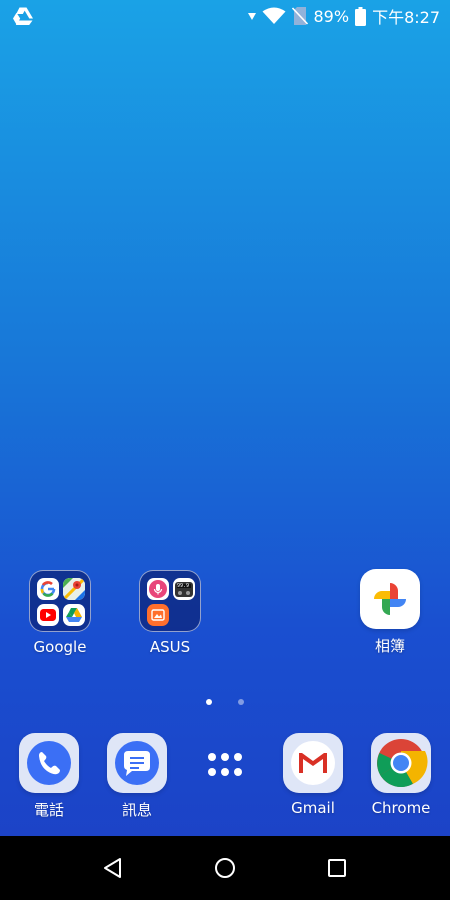  Describe the element at coordinates (48, 615) in the screenshot. I see `youtube-icon` at that location.